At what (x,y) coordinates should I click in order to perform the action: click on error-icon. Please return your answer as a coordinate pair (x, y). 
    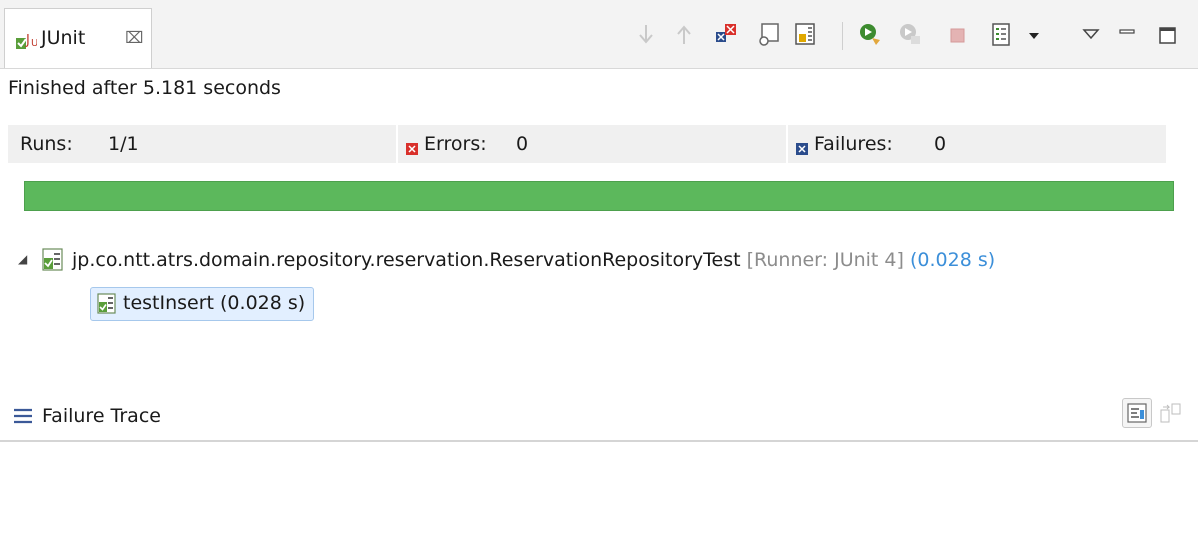
    Looking at the image, I should click on (412, 146).